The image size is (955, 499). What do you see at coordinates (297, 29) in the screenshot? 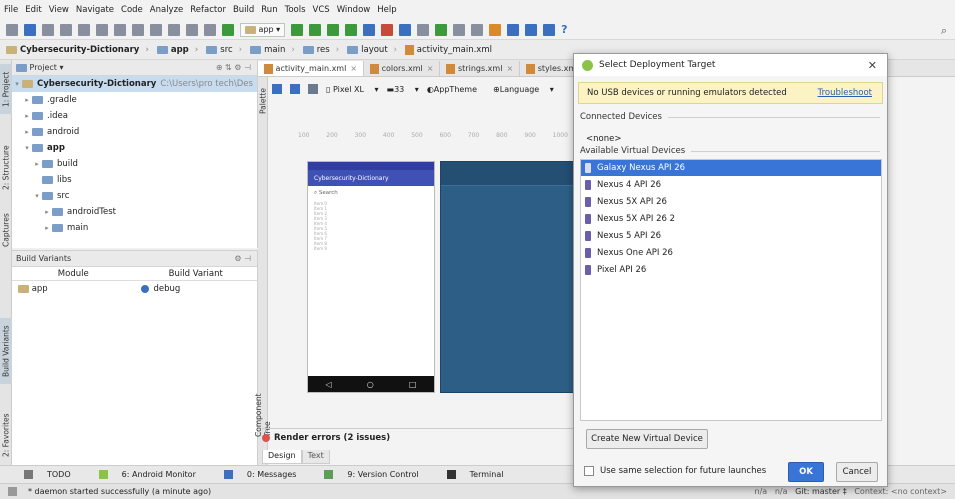
I see `run-icon` at bounding box center [297, 29].